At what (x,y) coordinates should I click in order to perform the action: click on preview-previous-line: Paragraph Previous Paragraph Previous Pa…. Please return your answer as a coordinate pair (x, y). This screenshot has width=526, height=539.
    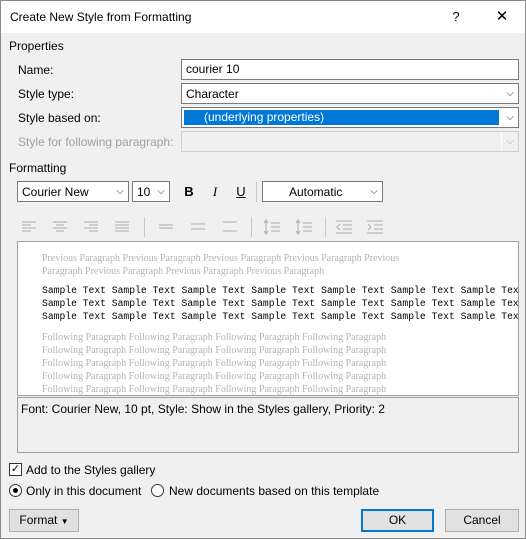
    Looking at the image, I should click on (183, 271).